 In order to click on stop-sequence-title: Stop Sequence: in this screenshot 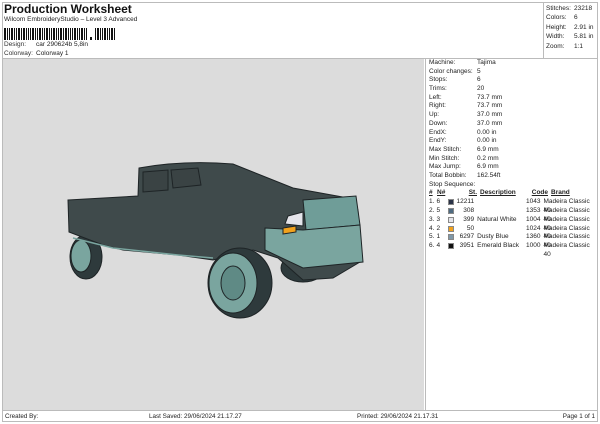, I will do `click(452, 184)`.